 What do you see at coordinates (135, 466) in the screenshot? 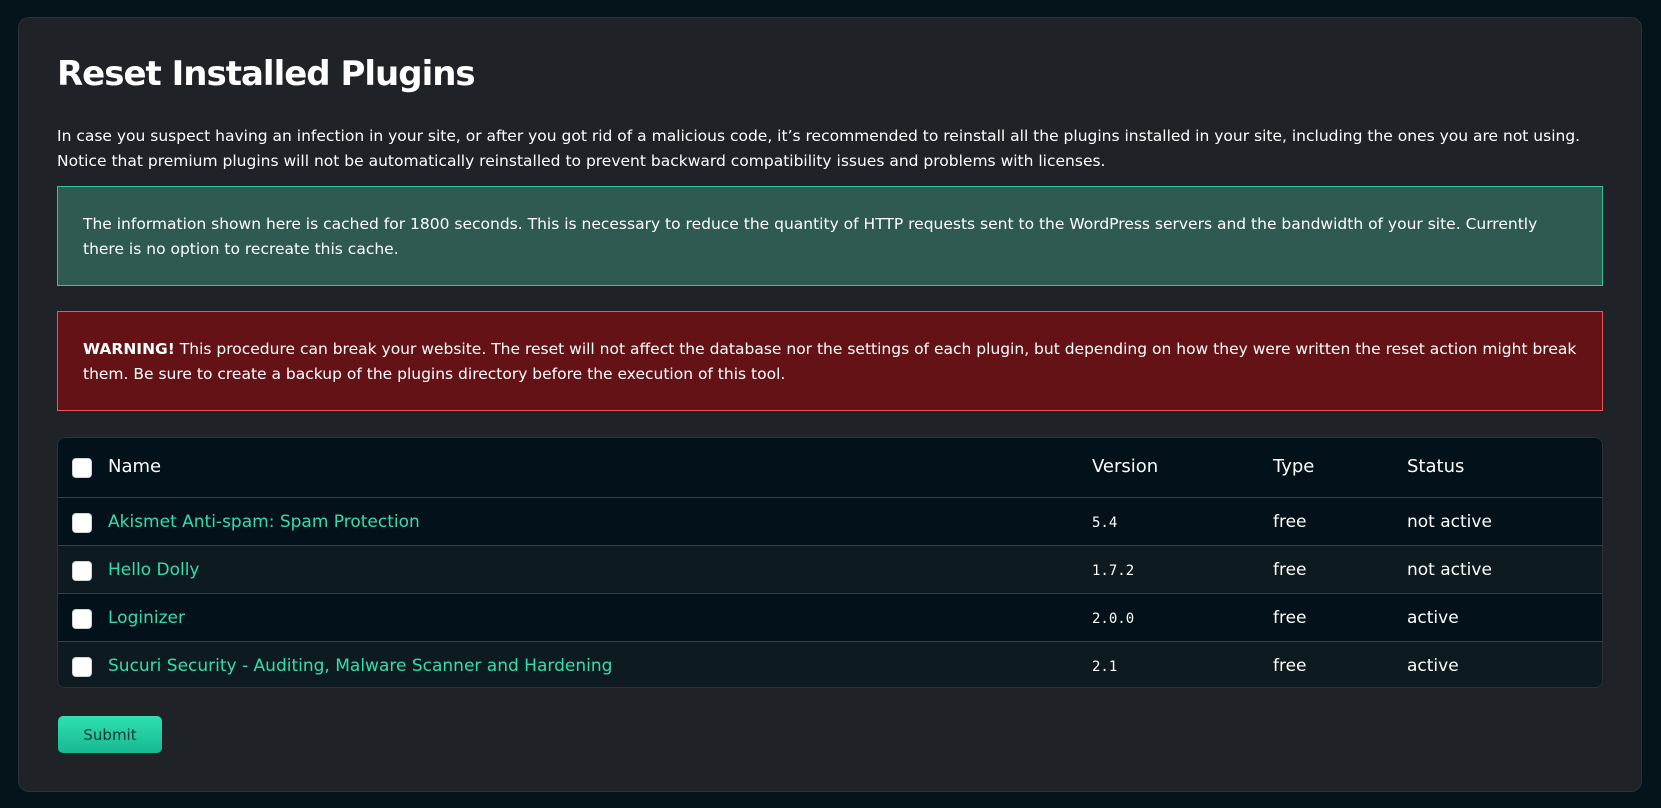
I see `header-name: Name` at bounding box center [135, 466].